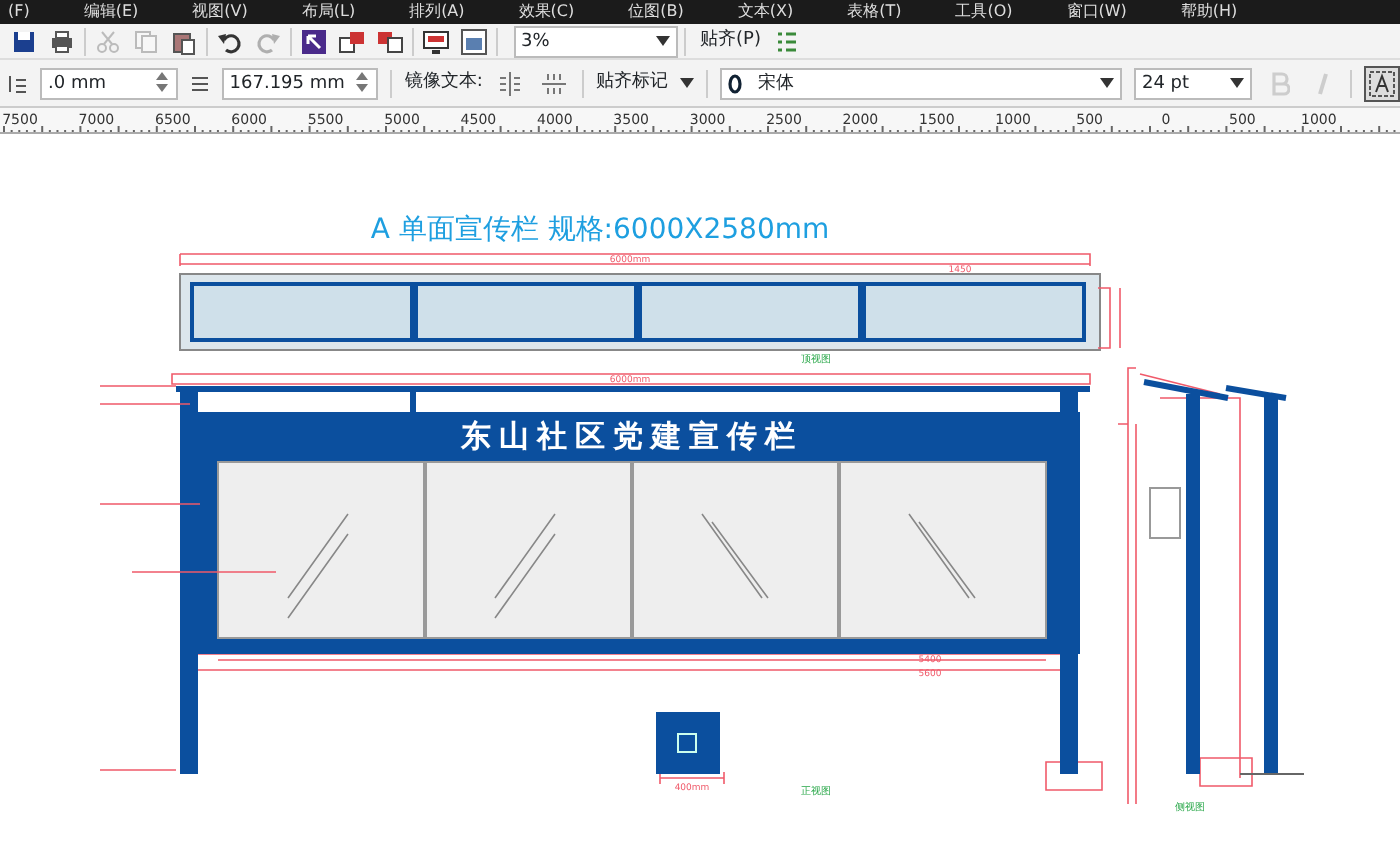 Image resolution: width=1400 pixels, height=864 pixels. What do you see at coordinates (631, 83) in the screenshot?
I see `snap-marks-menu: 贴齐标记` at bounding box center [631, 83].